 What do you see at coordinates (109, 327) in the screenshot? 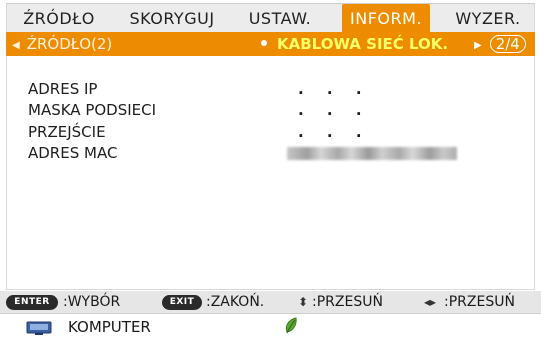
I see `source-label: KOMPUTER` at bounding box center [109, 327].